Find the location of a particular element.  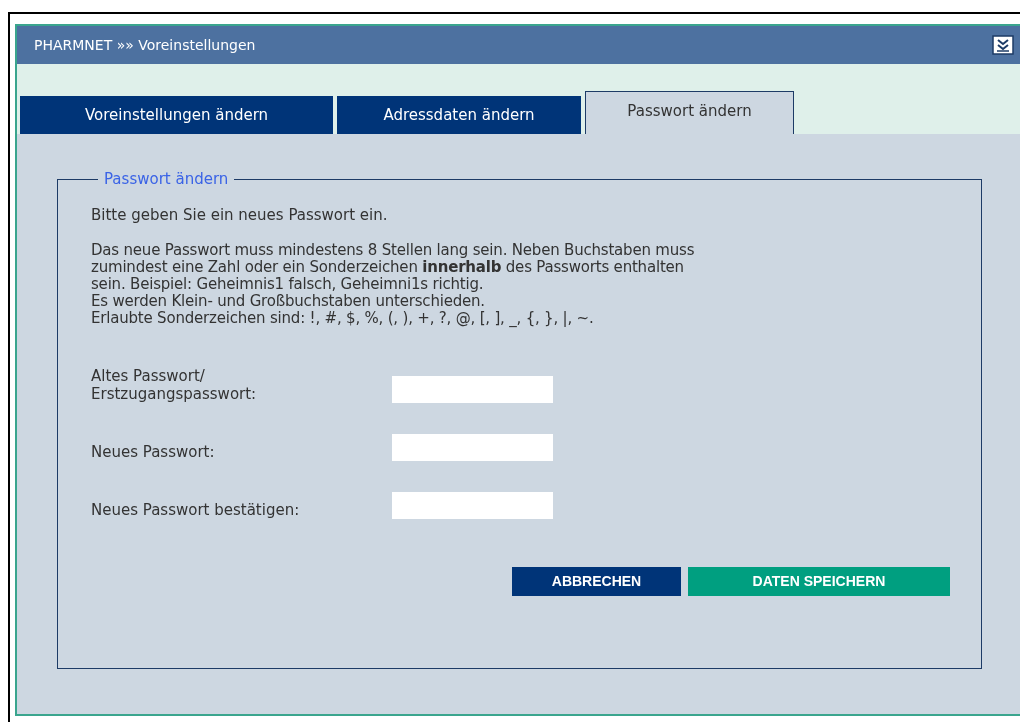

cancel-button: ABBRECHEN is located at coordinates (596, 581).